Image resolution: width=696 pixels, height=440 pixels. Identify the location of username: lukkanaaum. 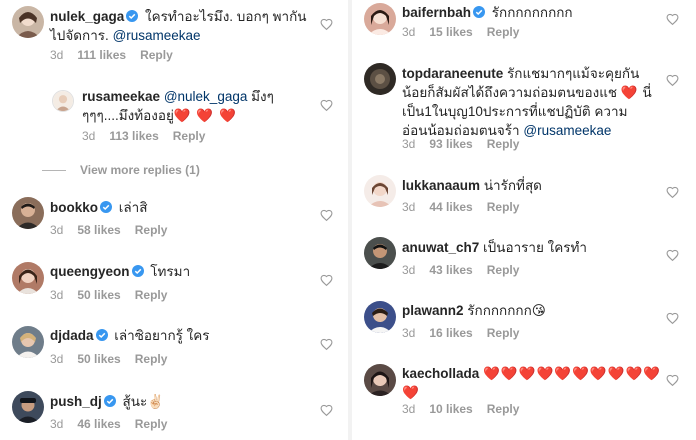
(441, 185).